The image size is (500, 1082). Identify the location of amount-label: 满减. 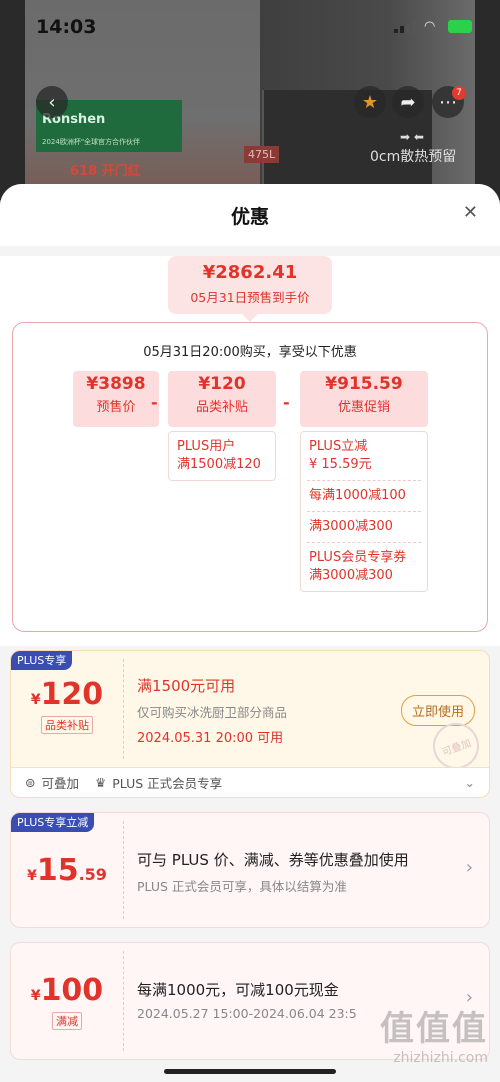
(67, 1021).